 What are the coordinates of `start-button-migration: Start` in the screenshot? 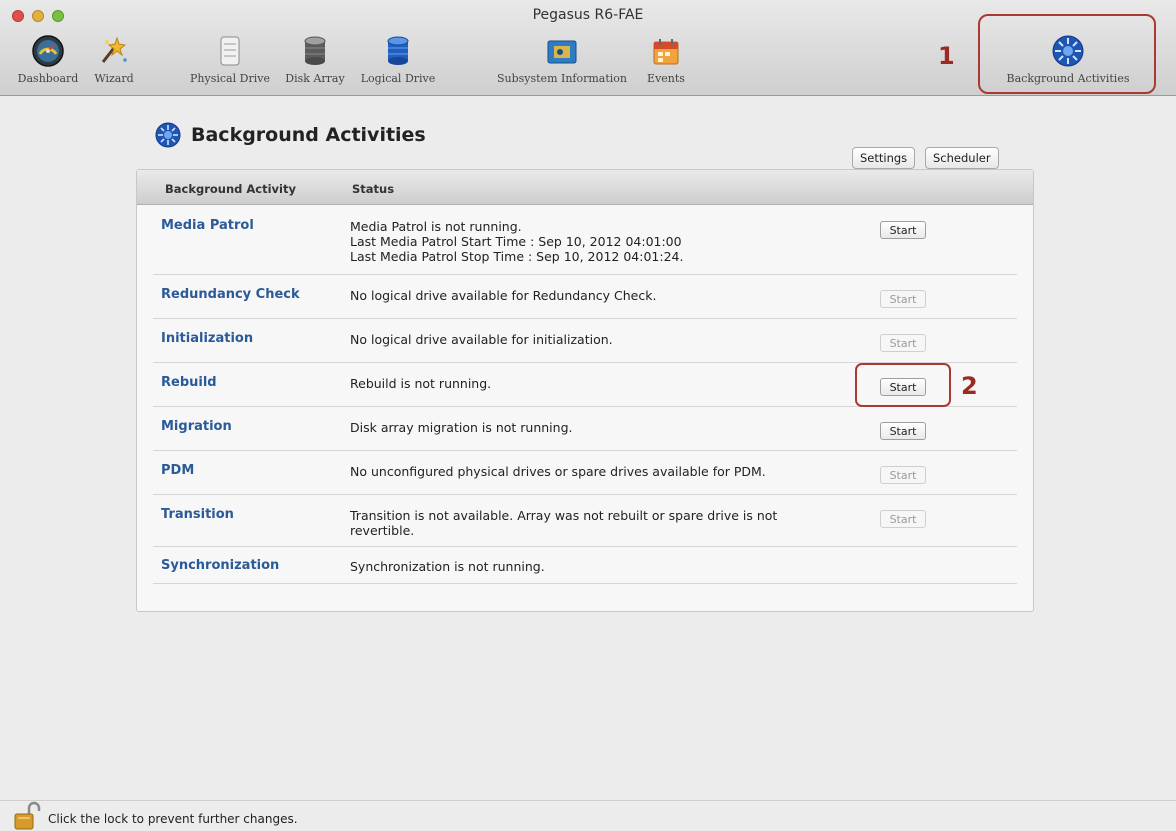 It's located at (903, 431).